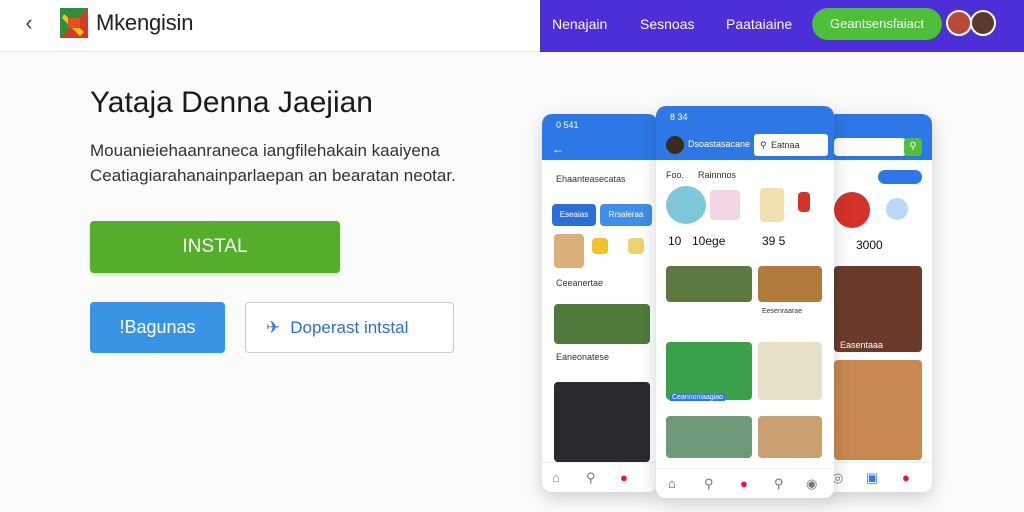  Describe the element at coordinates (29, 23) in the screenshot. I see `chevron-left-icon: ‹` at that location.